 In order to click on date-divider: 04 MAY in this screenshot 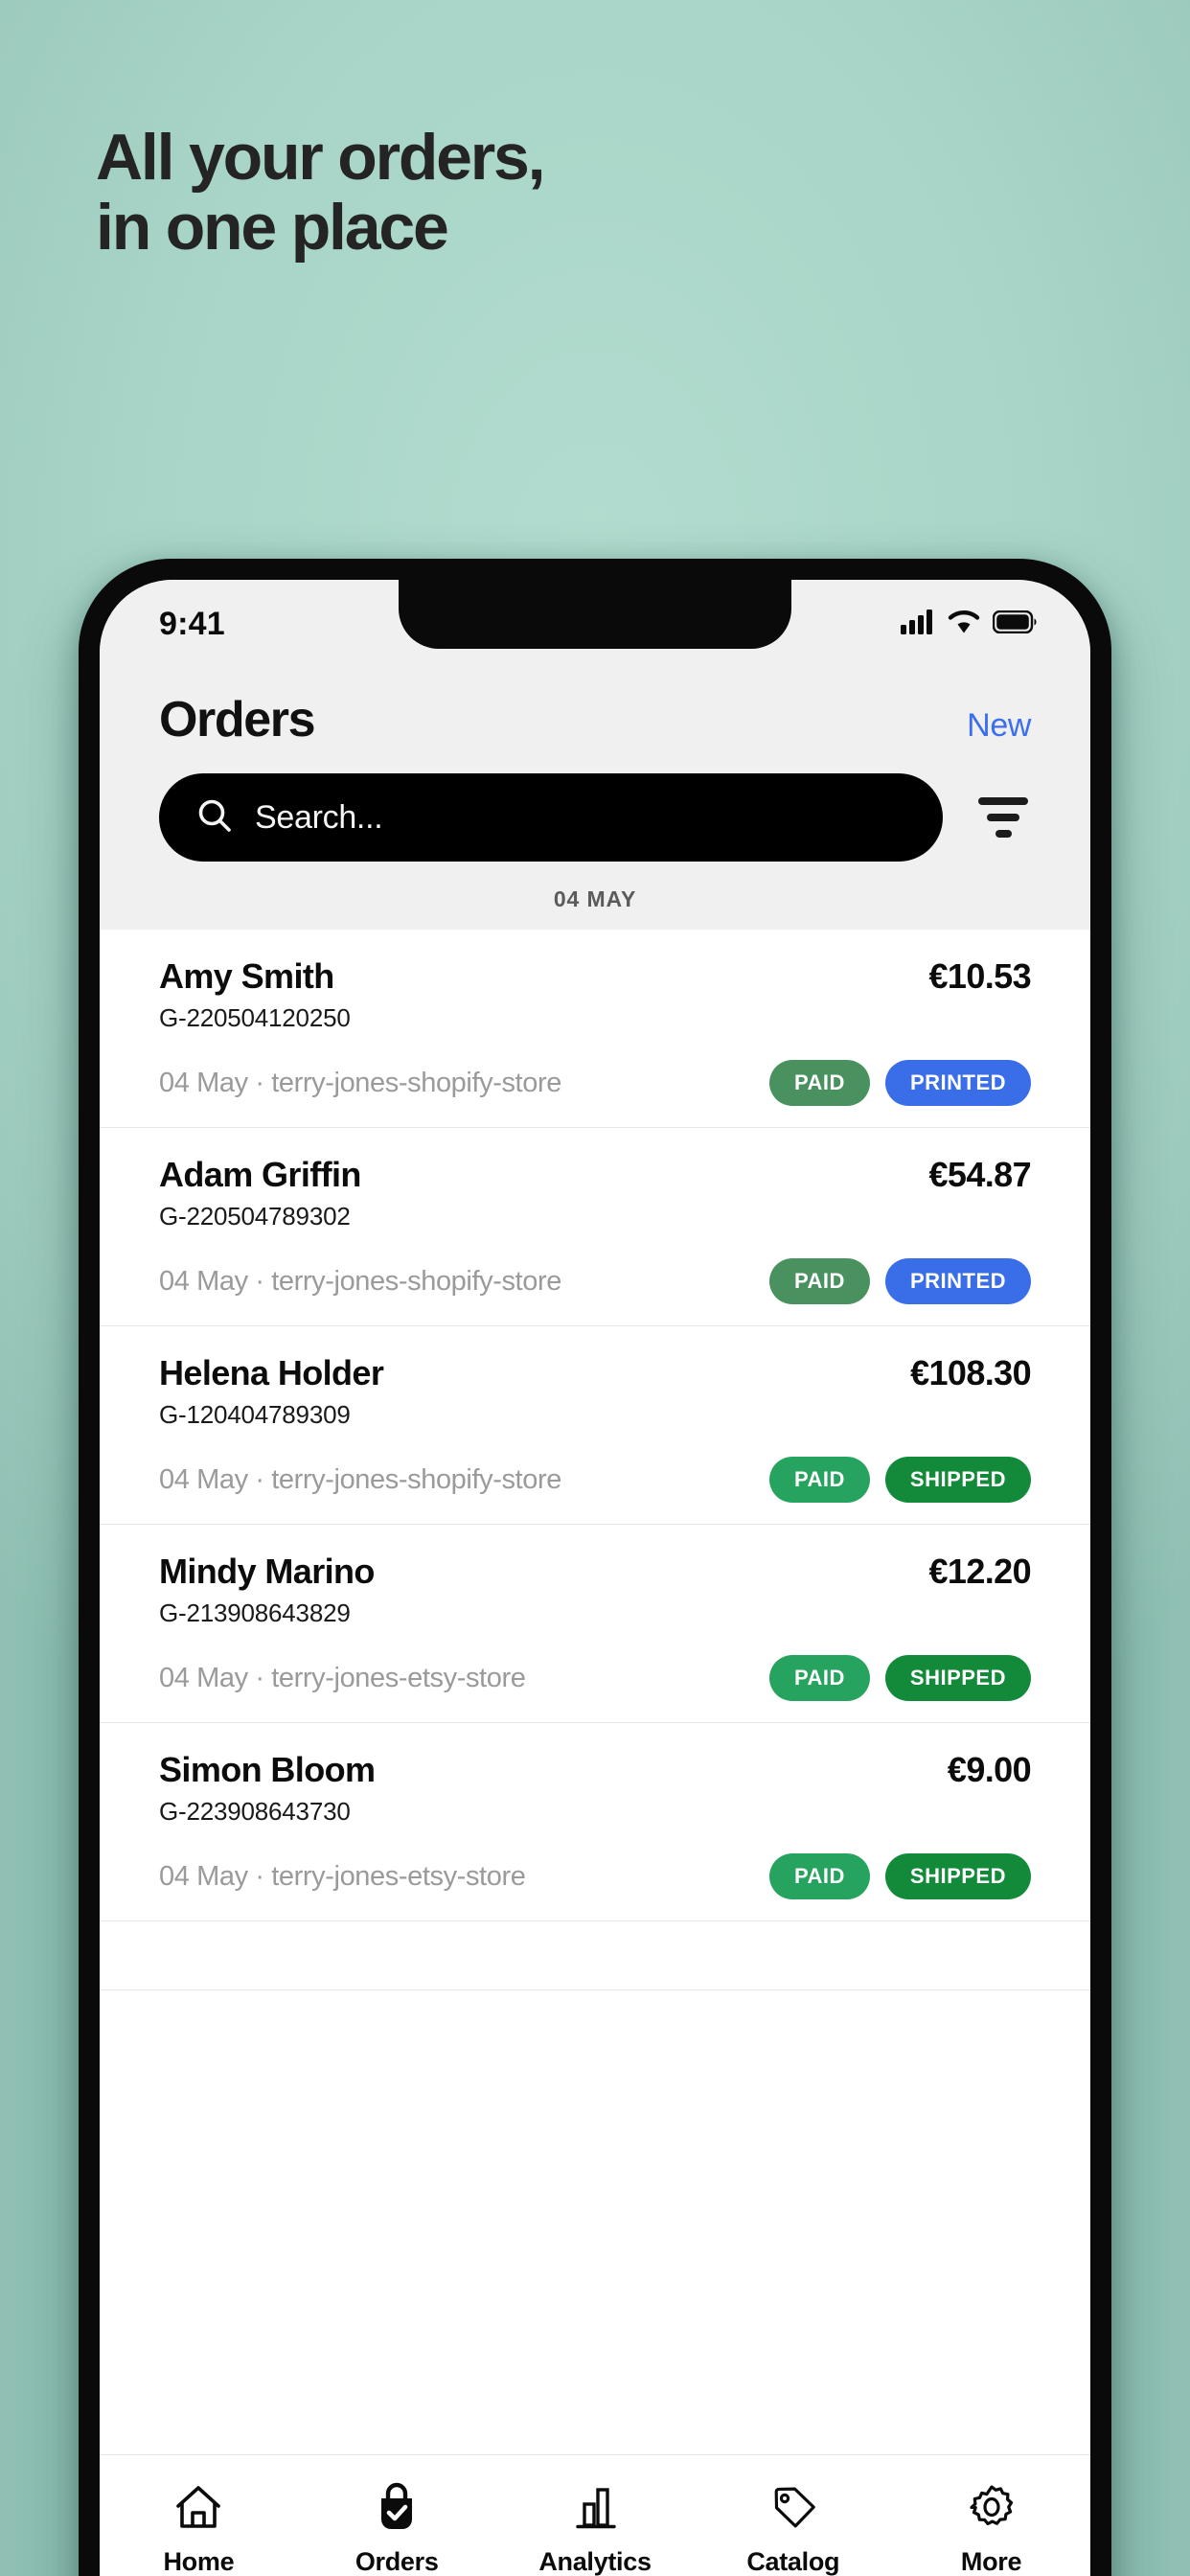, I will do `click(595, 896)`.